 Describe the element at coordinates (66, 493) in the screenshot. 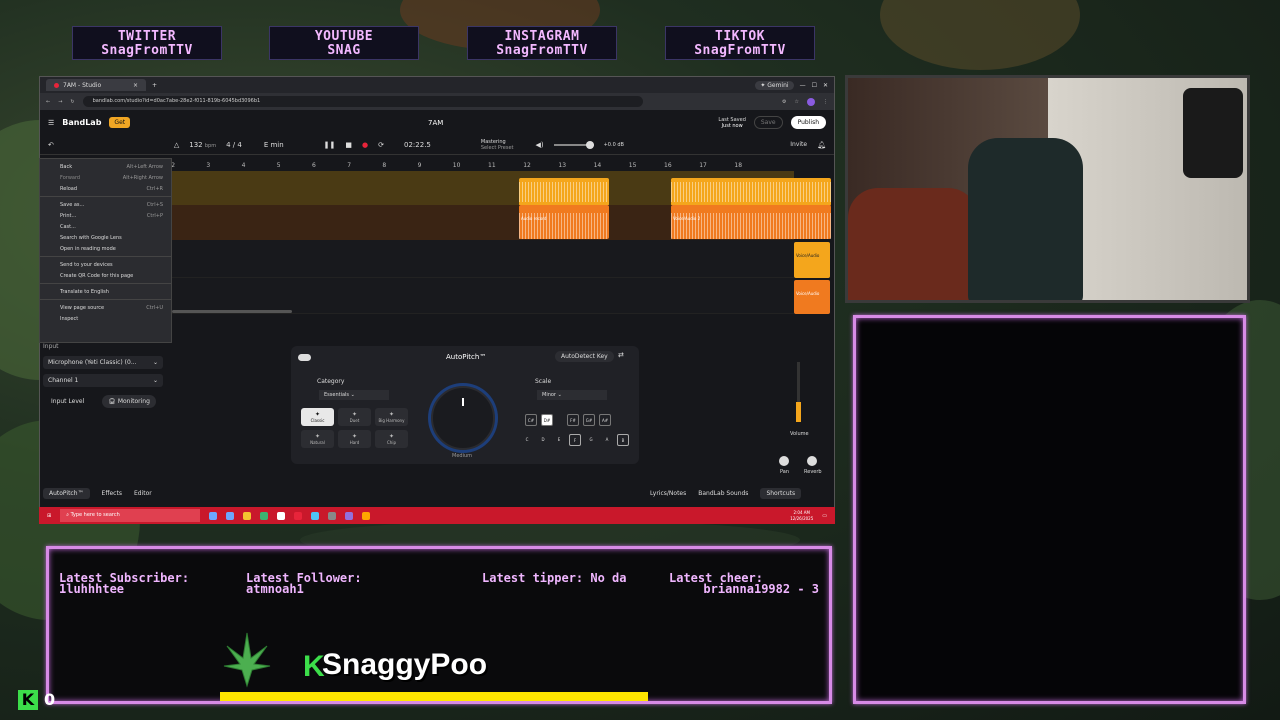

I see `tab-autopitch: AutoPitch™` at that location.